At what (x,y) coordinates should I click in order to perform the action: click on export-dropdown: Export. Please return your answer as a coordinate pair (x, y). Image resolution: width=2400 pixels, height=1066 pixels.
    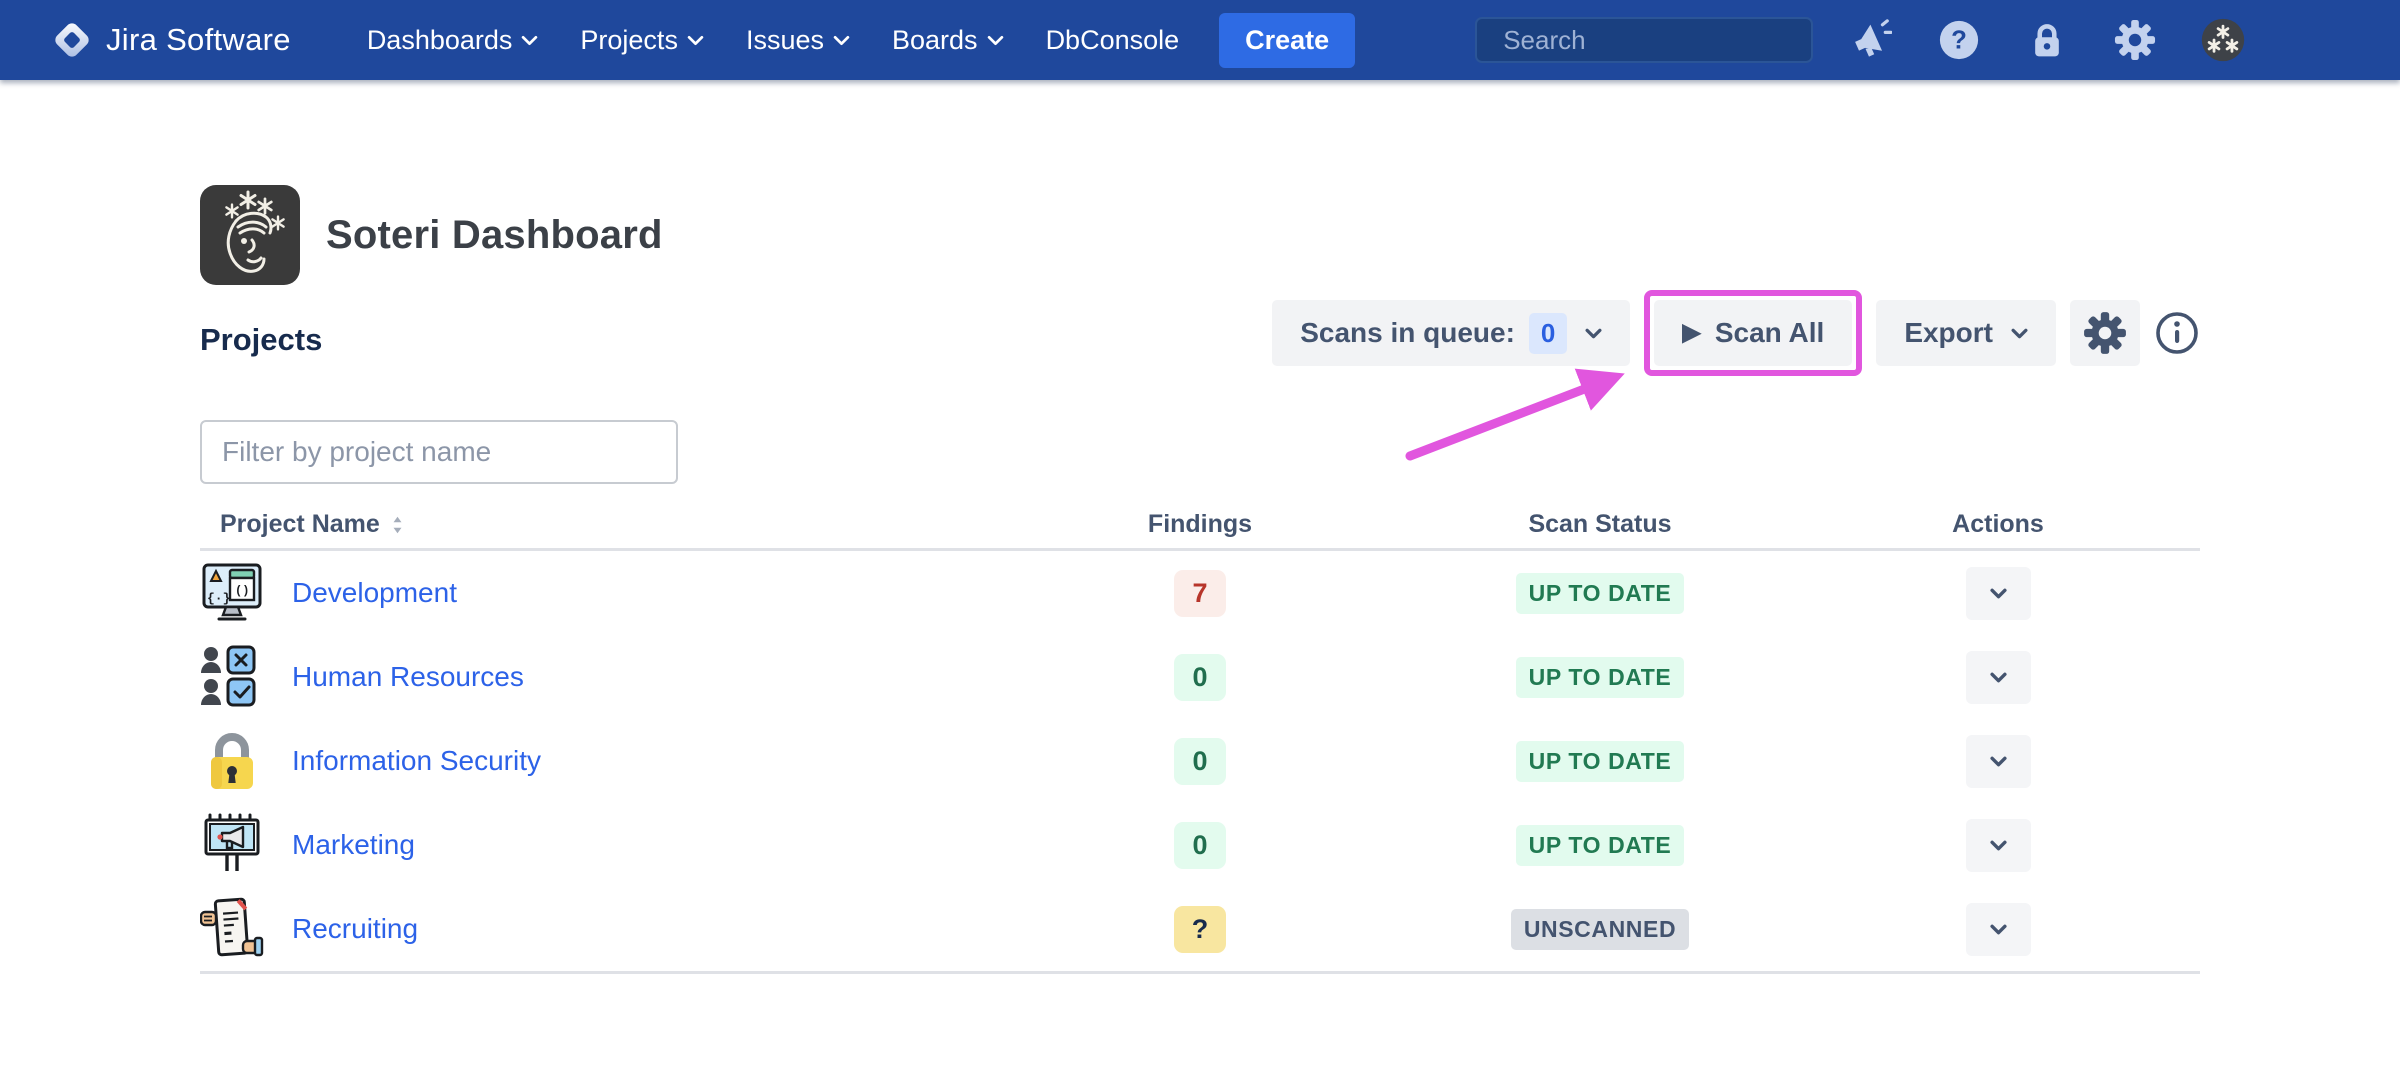
    Looking at the image, I should click on (1966, 333).